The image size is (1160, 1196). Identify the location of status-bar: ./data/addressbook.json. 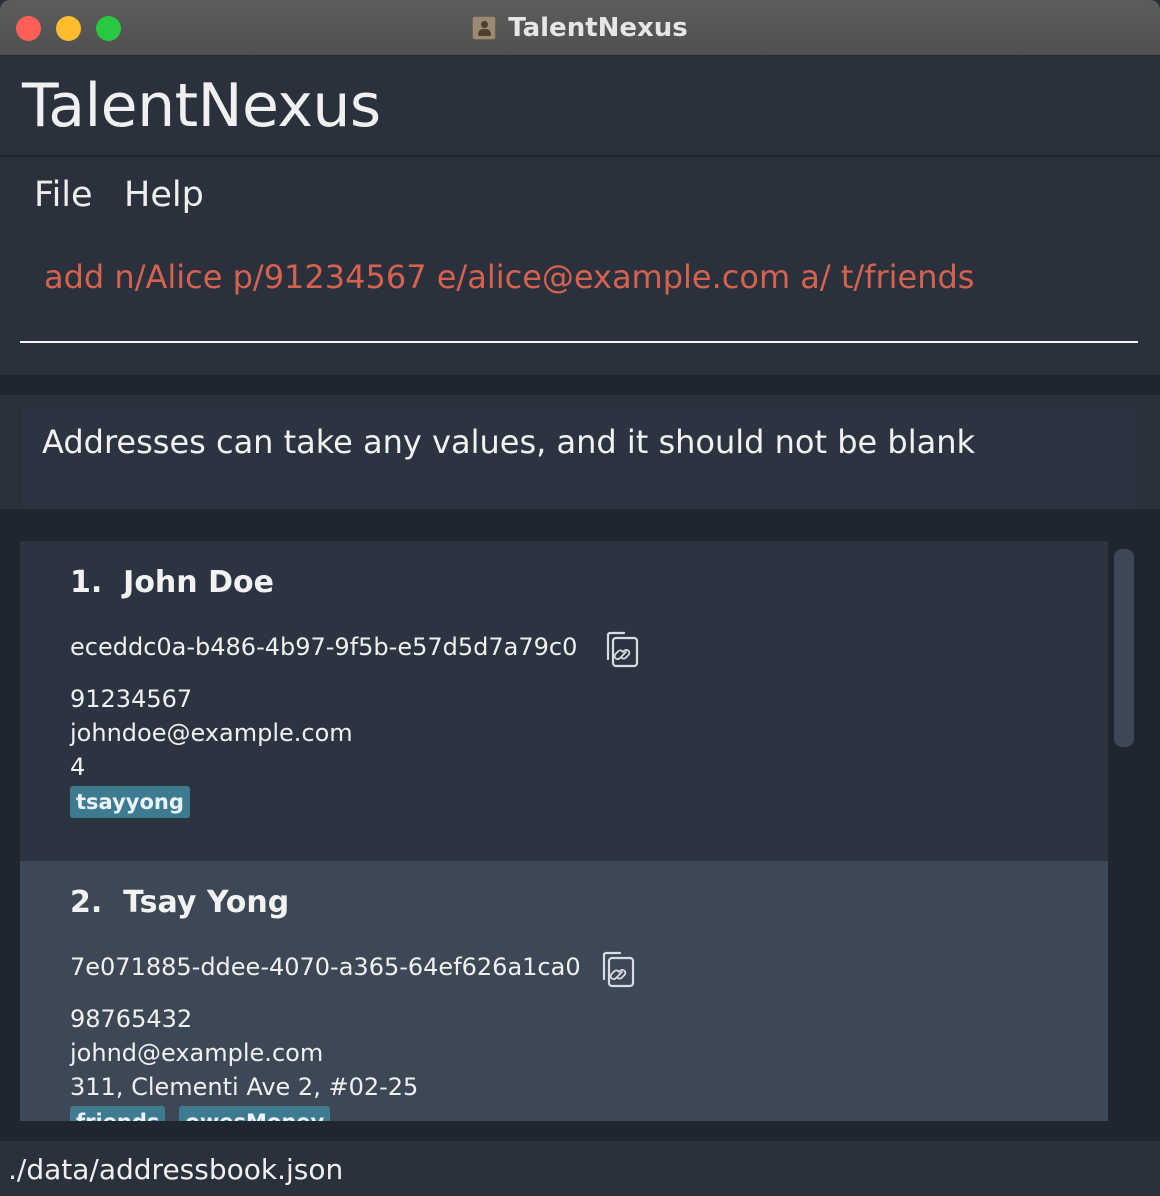
(580, 1168).